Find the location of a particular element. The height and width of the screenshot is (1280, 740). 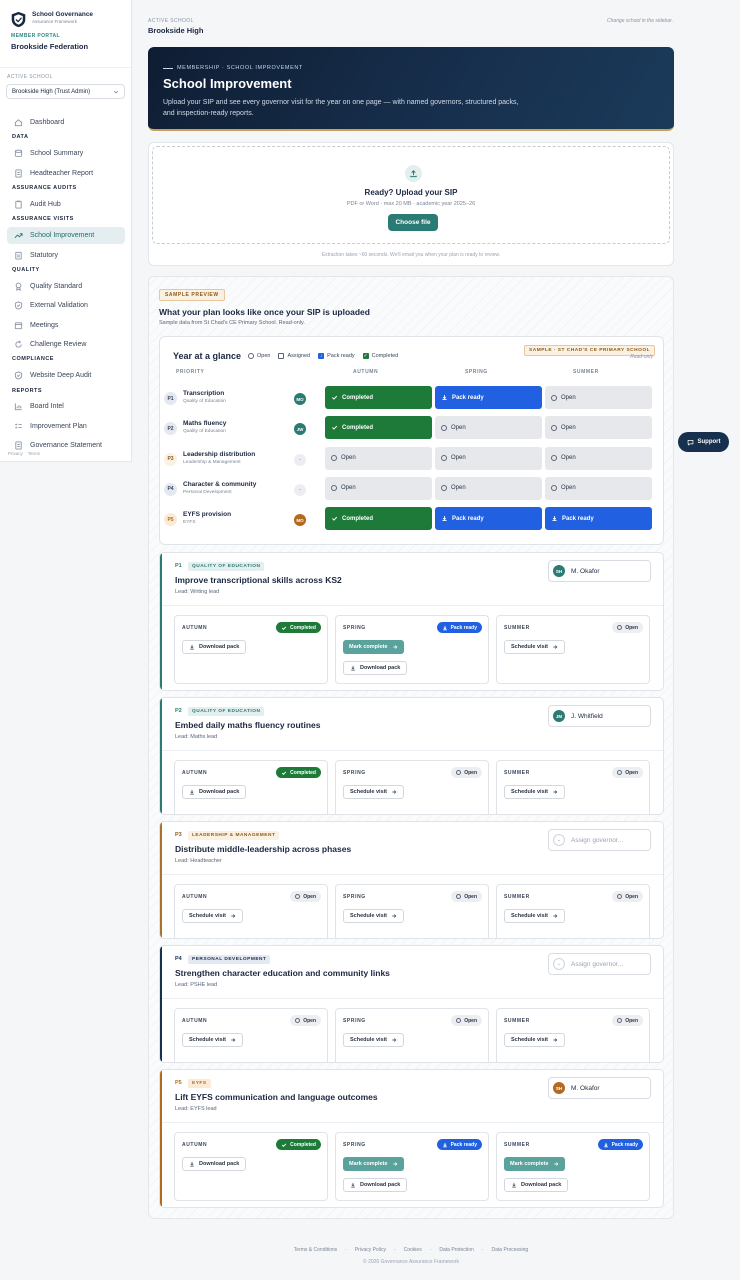

status-label: Completed is located at coordinates (303, 627).